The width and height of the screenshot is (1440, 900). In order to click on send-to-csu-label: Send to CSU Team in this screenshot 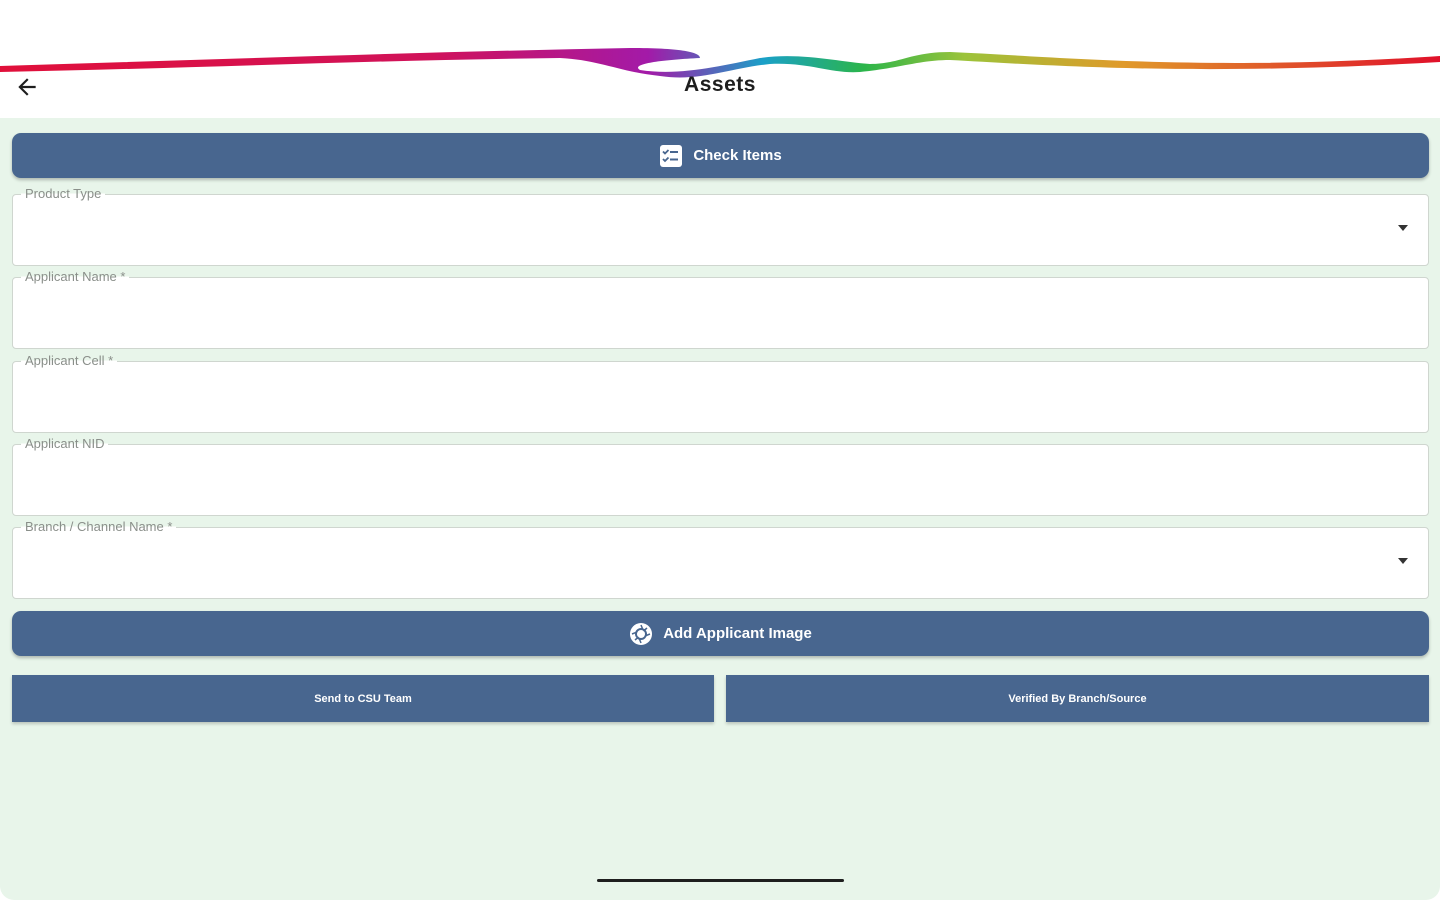, I will do `click(363, 698)`.